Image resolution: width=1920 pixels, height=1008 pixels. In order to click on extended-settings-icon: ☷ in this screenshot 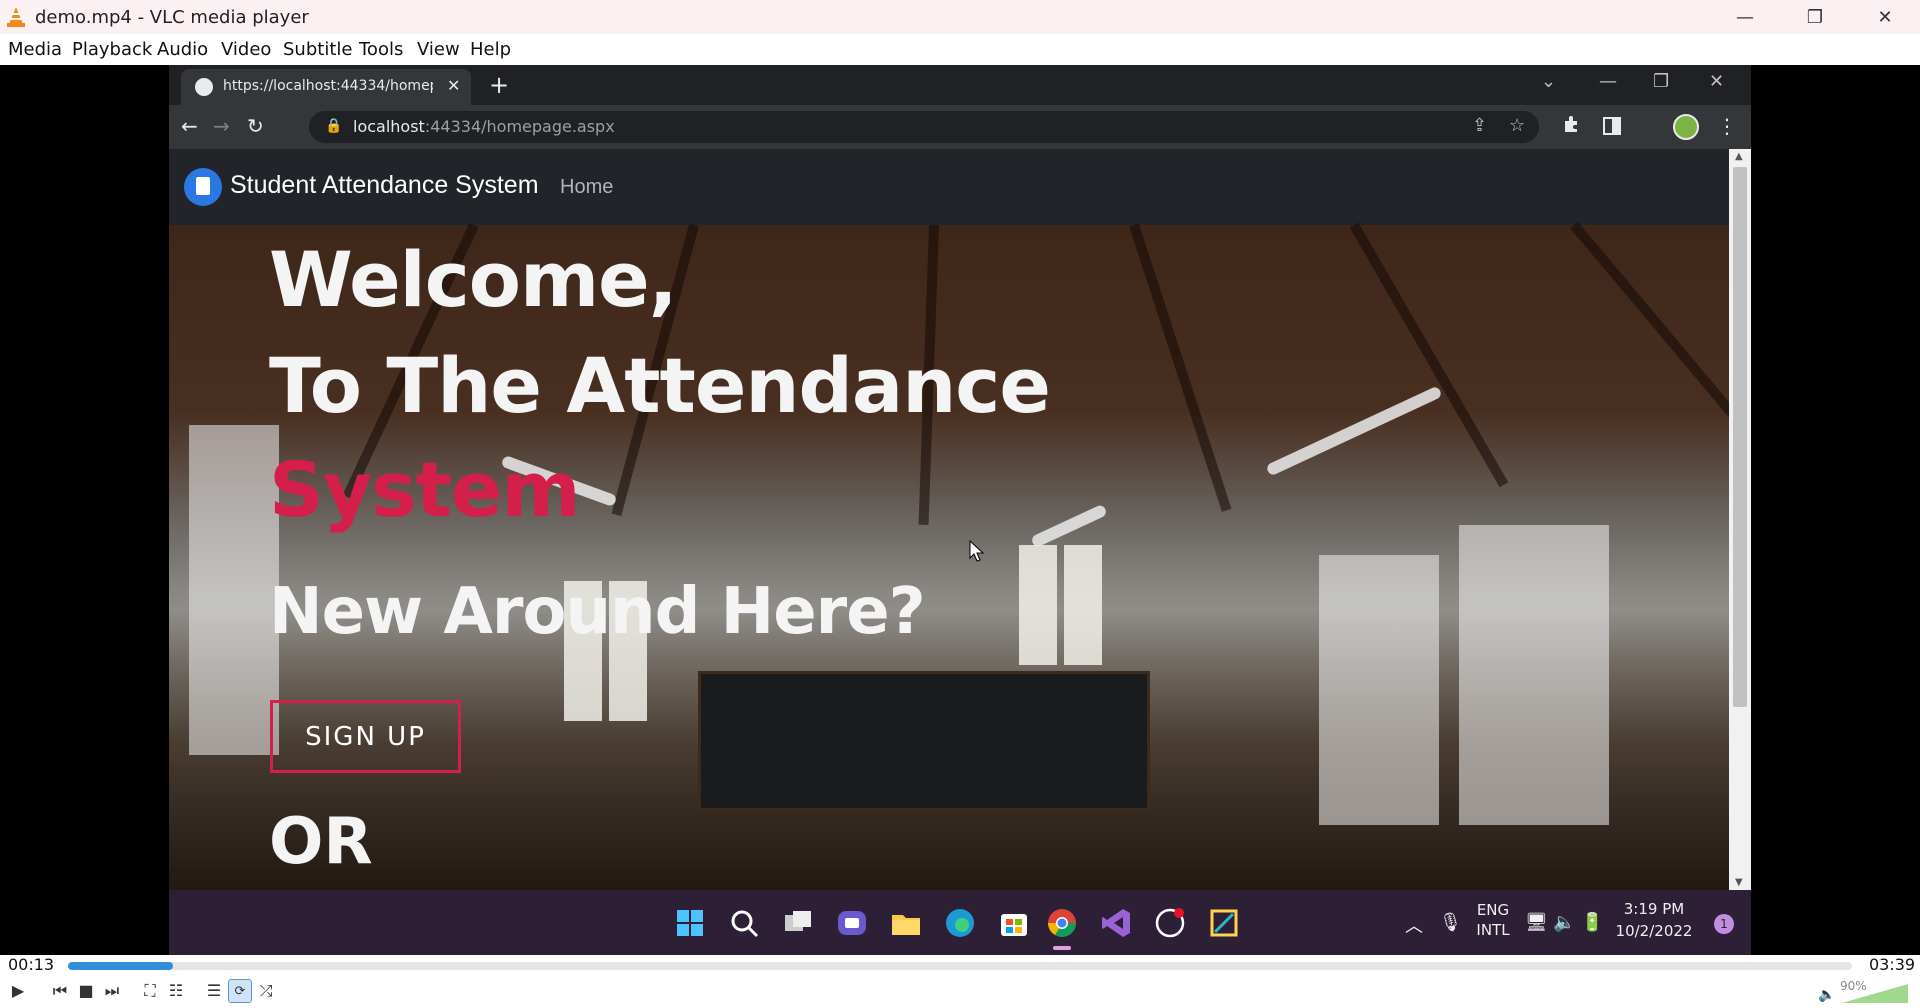, I will do `click(176, 991)`.